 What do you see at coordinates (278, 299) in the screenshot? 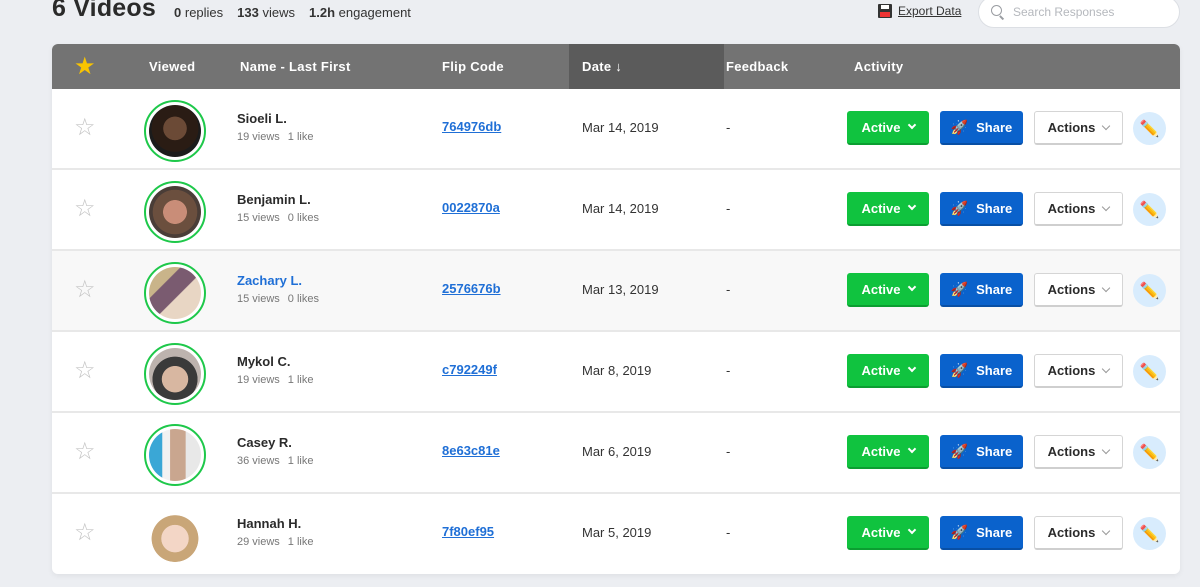
I see `response-meta: 15 views 0 likes` at bounding box center [278, 299].